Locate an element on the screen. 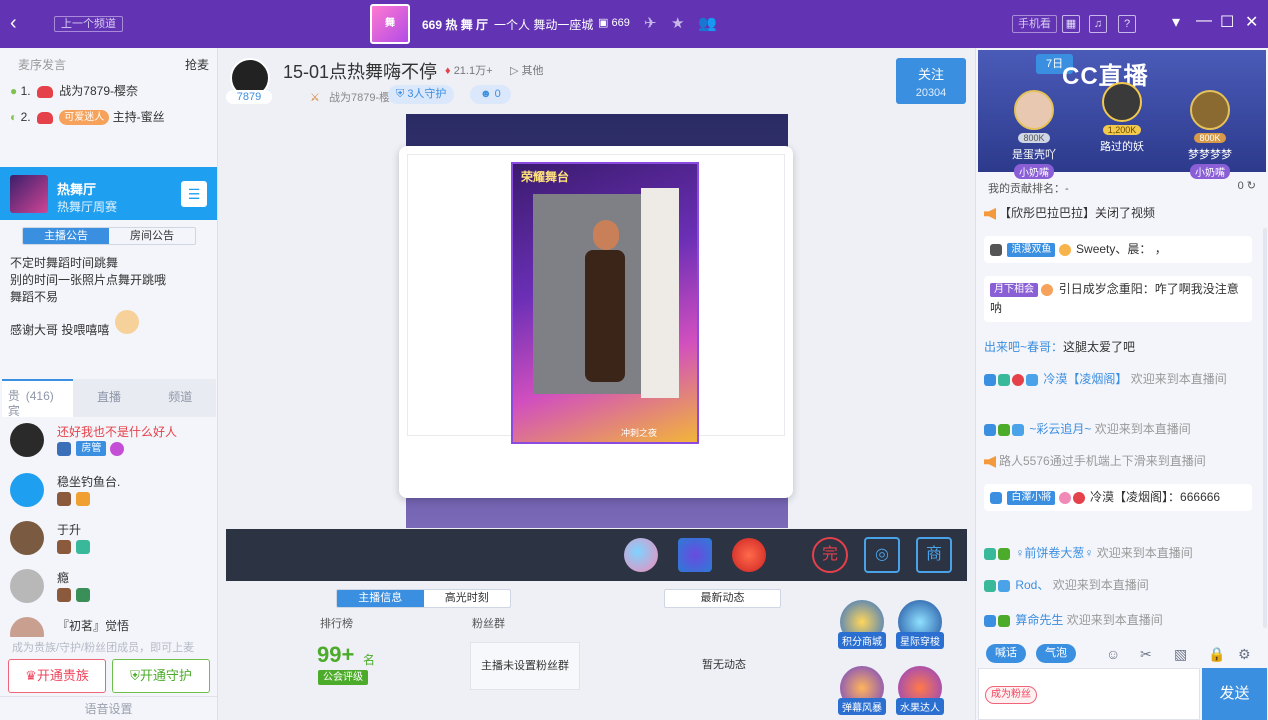 Image resolution: width=1268 pixels, height=720 pixels. vip-icon is located at coordinates (116, 448).